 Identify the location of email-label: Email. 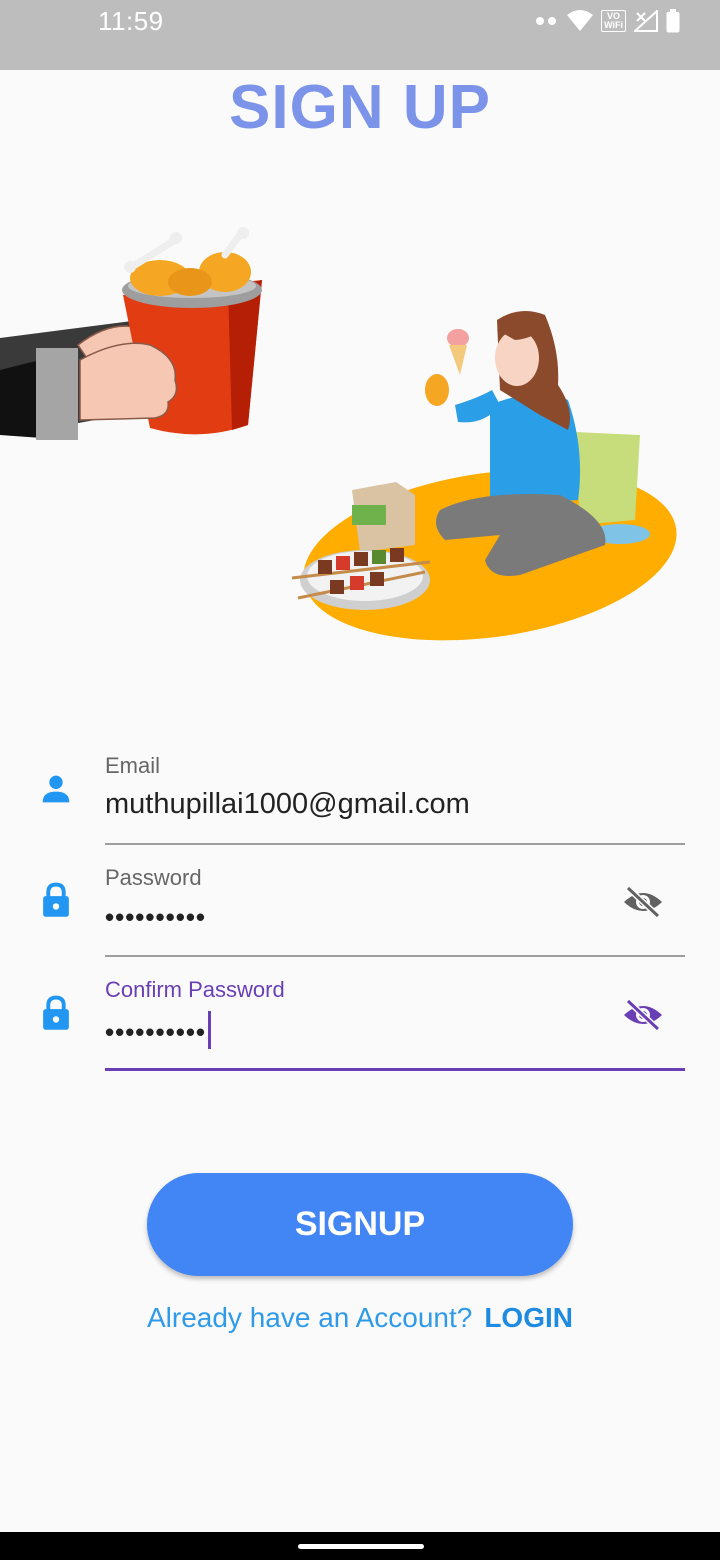
(133, 765).